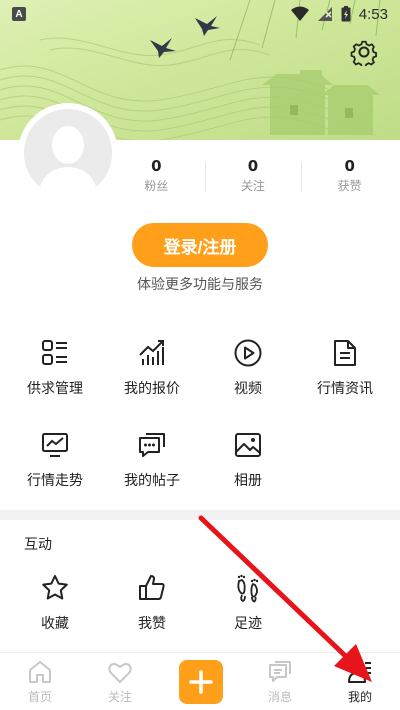 The height and width of the screenshot is (710, 400). Describe the element at coordinates (373, 14) in the screenshot. I see `clock: 4:53` at that location.